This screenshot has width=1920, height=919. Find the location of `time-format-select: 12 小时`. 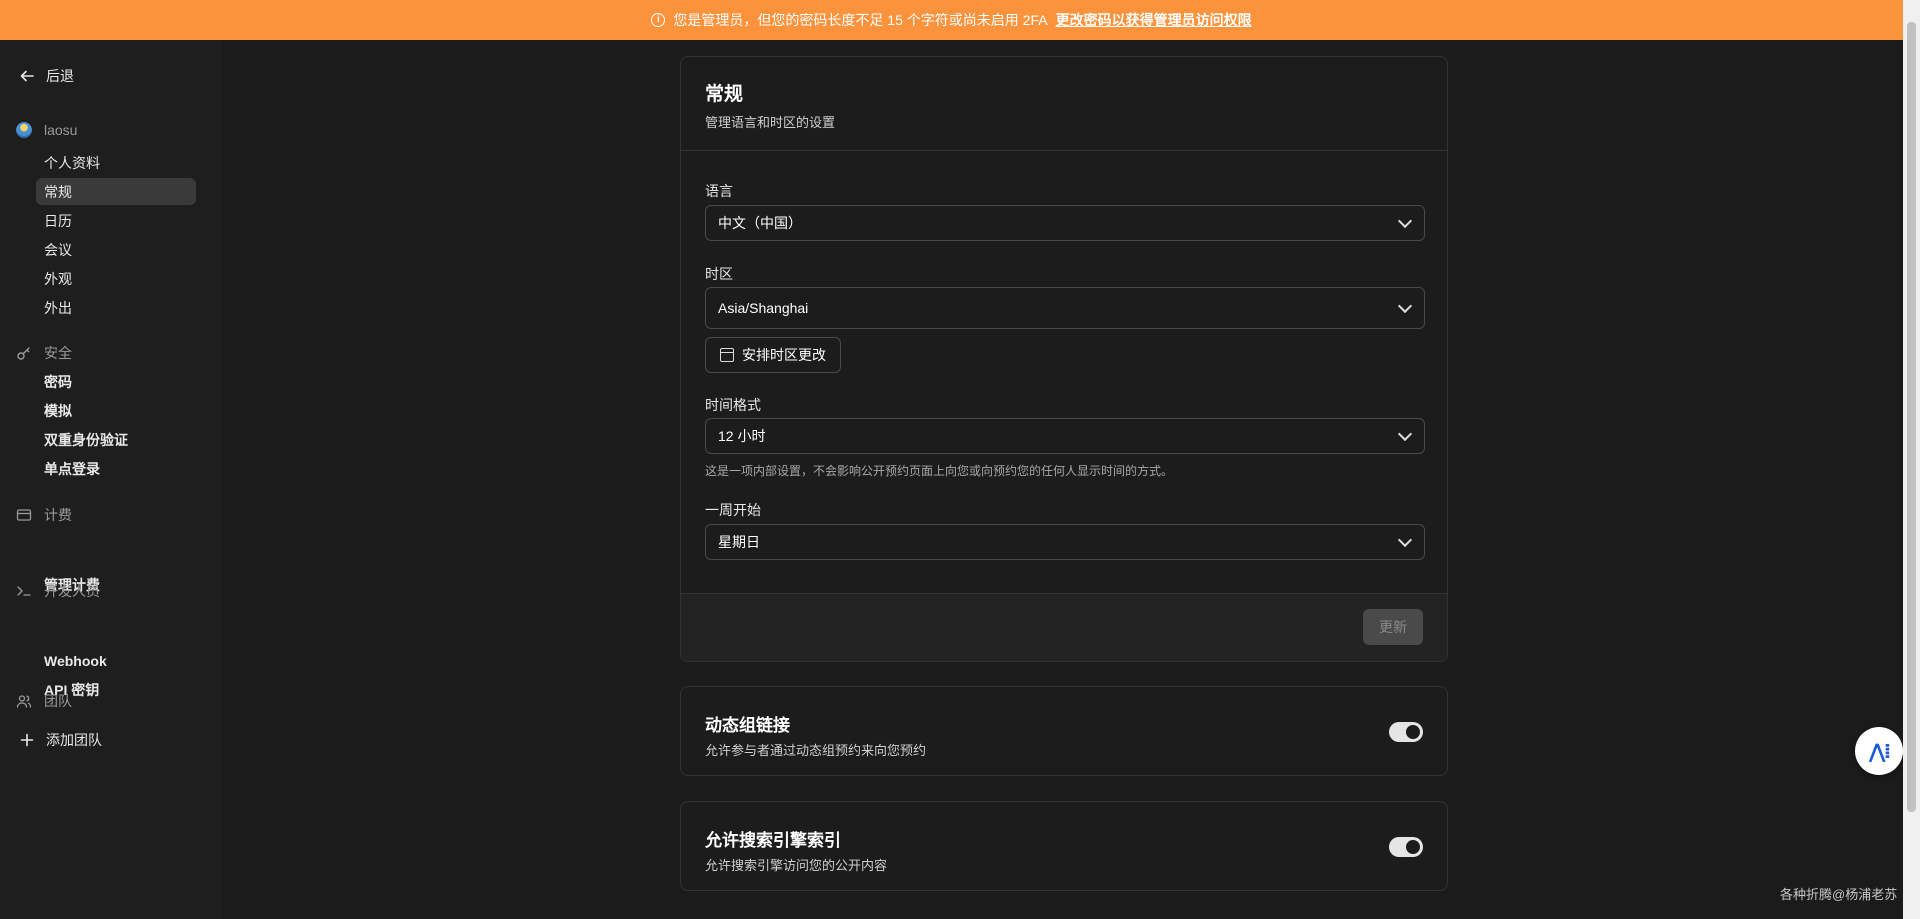

time-format-select: 12 小时 is located at coordinates (1065, 436).